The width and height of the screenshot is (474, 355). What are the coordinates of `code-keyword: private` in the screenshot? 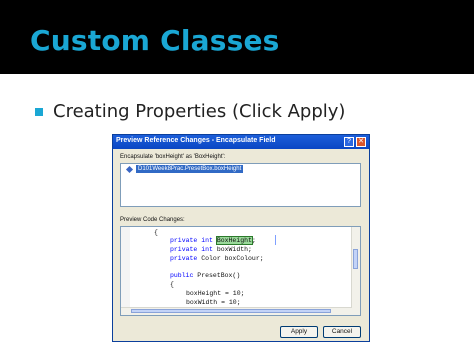 It's located at (184, 258).